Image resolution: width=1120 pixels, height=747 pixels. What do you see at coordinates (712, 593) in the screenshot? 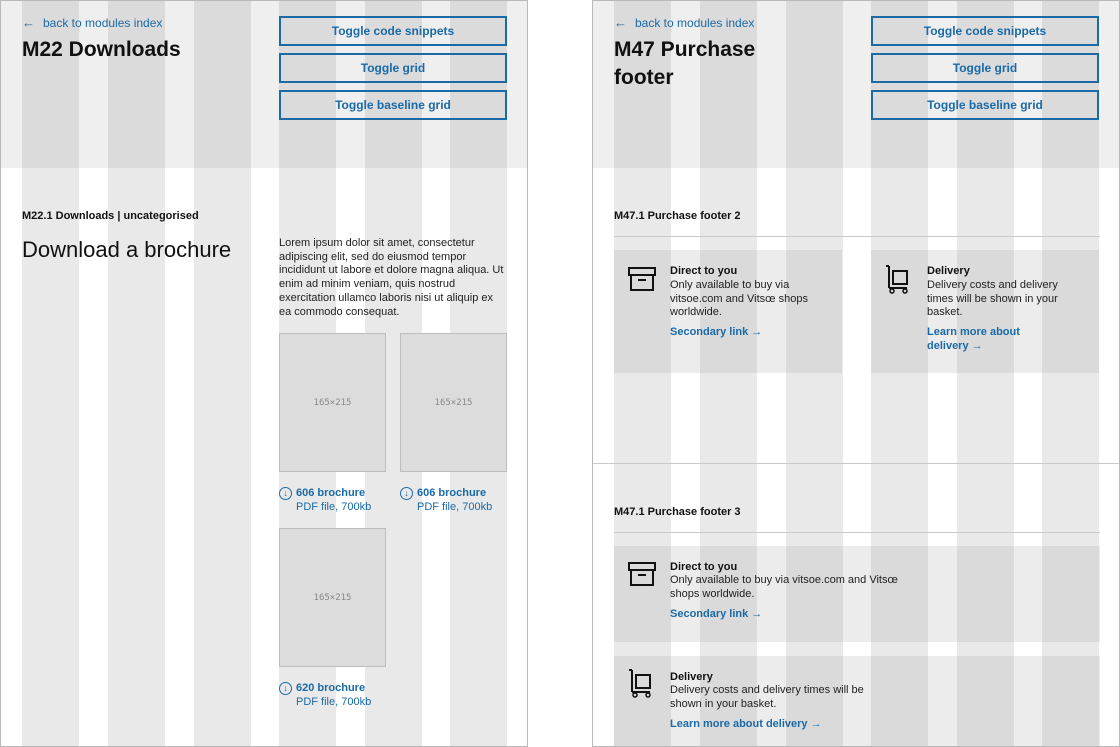
I see `card-text-line: shops worldwide.` at bounding box center [712, 593].